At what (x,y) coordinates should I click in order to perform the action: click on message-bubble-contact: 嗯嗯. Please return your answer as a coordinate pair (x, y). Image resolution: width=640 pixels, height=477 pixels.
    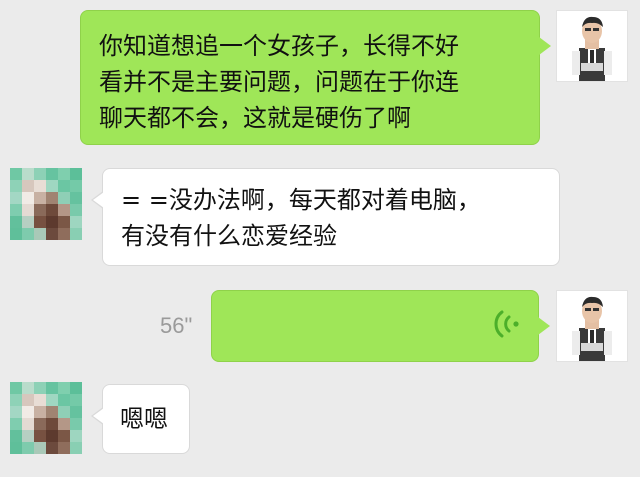
    Looking at the image, I should click on (140, 419).